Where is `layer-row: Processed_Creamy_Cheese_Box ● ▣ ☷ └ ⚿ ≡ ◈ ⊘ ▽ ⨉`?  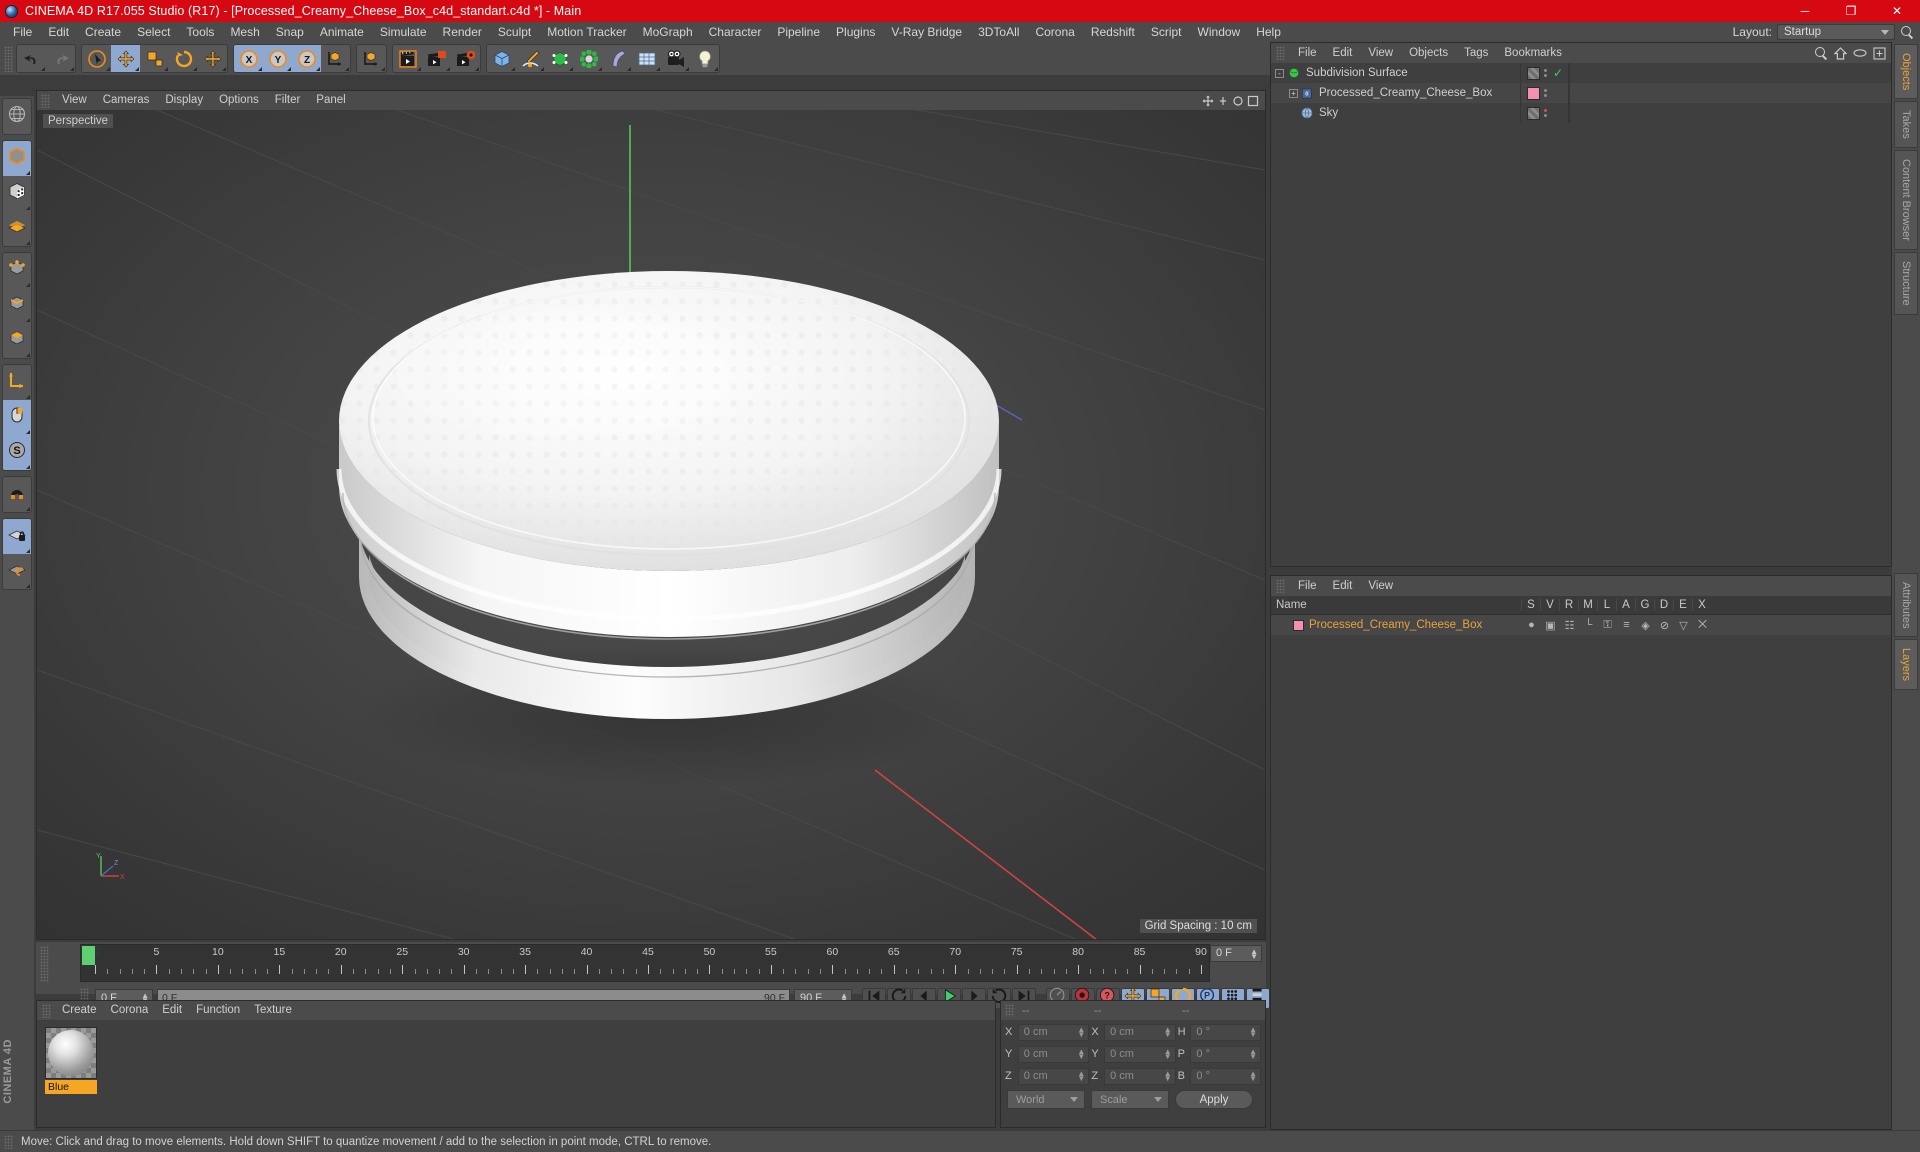
layer-row: Processed_Creamy_Cheese_Box ● ▣ ☷ └ ⚿ ≡ ◈ ⊘ ▽ ⨉ is located at coordinates (1581, 625).